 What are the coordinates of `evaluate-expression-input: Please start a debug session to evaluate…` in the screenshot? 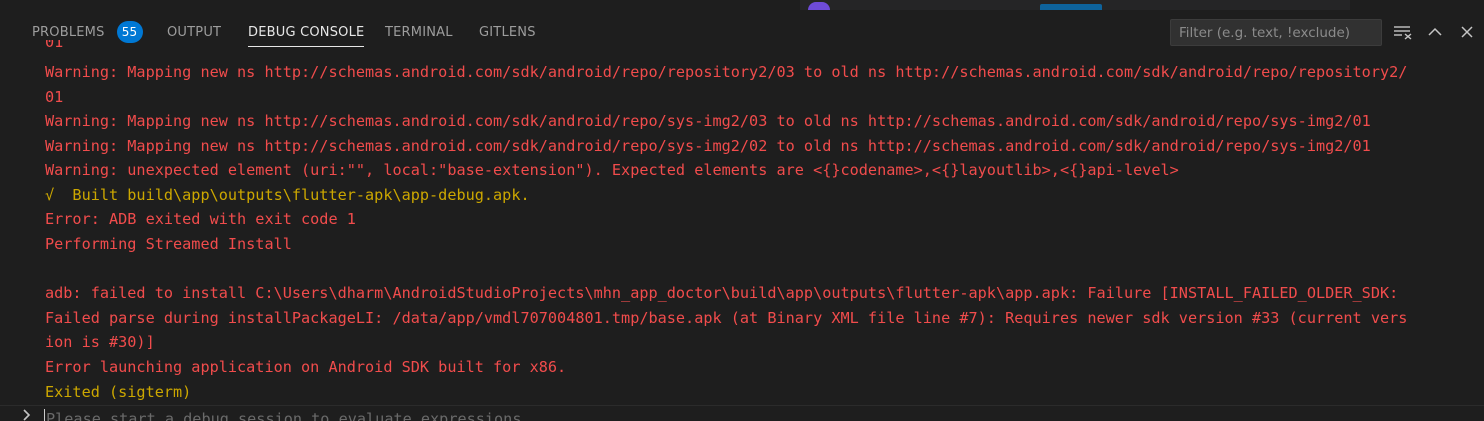 It's located at (283, 414).